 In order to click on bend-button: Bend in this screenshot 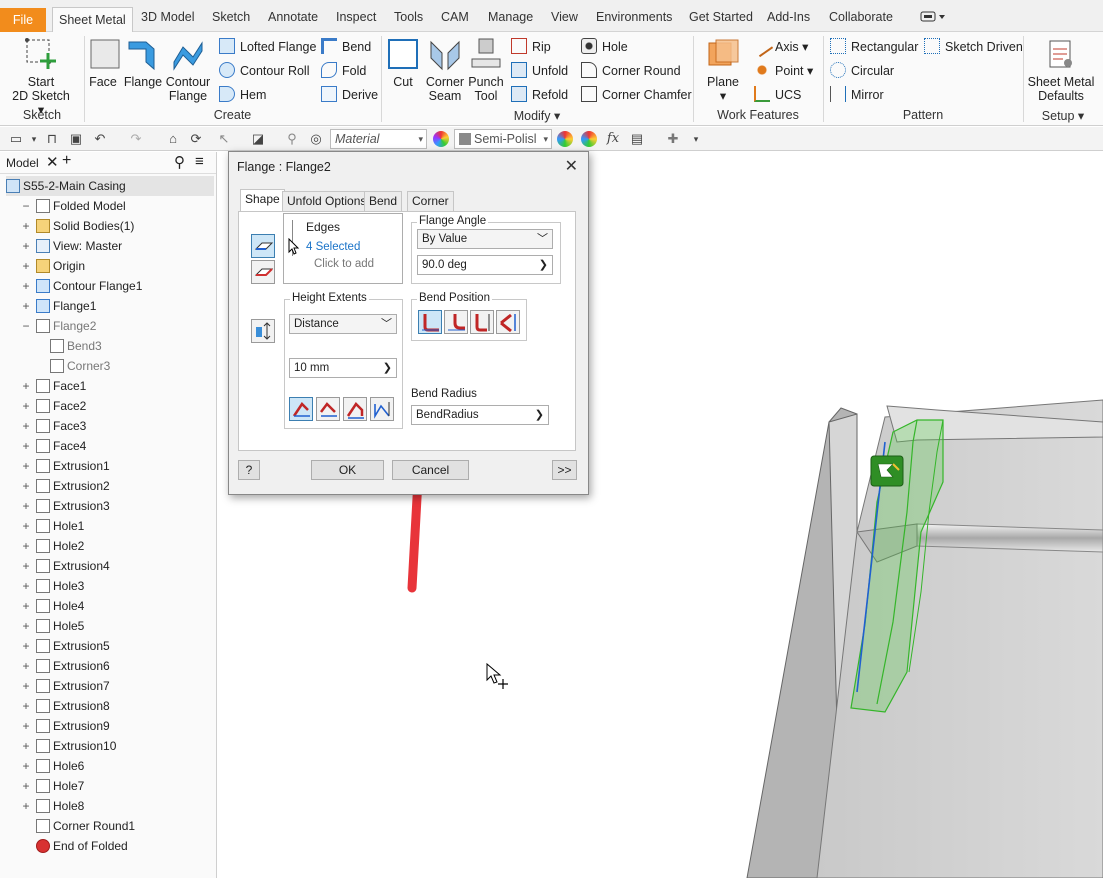, I will do `click(346, 46)`.